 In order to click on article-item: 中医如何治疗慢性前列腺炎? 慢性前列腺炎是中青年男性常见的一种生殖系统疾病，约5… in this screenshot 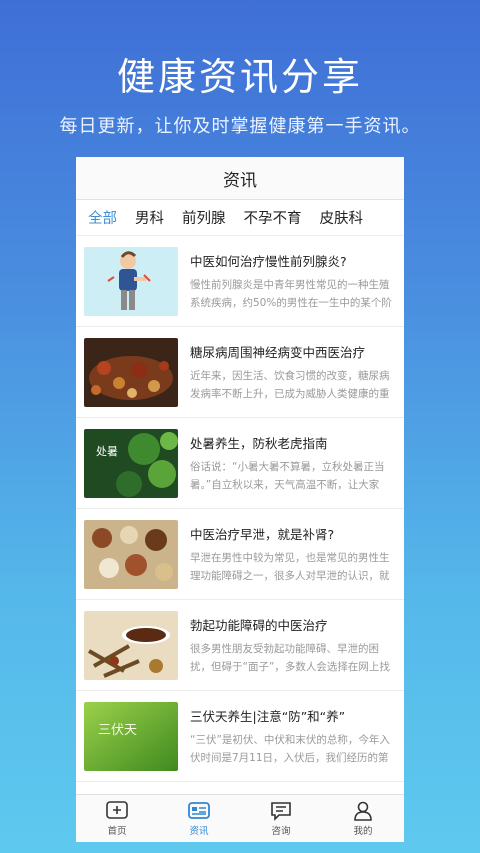, I will do `click(240, 281)`.